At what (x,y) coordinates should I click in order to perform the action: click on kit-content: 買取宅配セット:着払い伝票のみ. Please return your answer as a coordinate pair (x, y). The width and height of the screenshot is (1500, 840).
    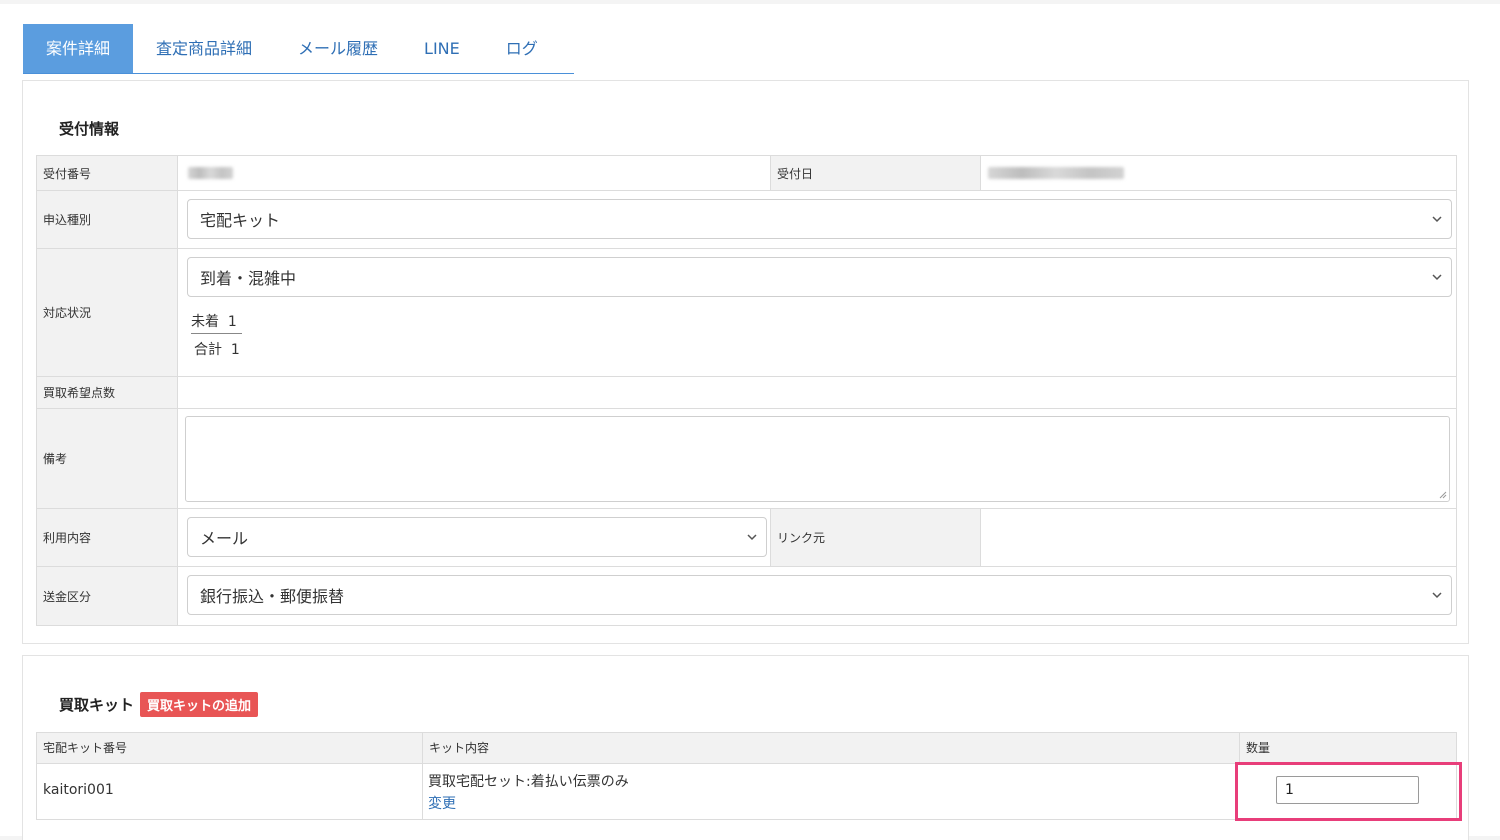
    Looking at the image, I should click on (528, 782).